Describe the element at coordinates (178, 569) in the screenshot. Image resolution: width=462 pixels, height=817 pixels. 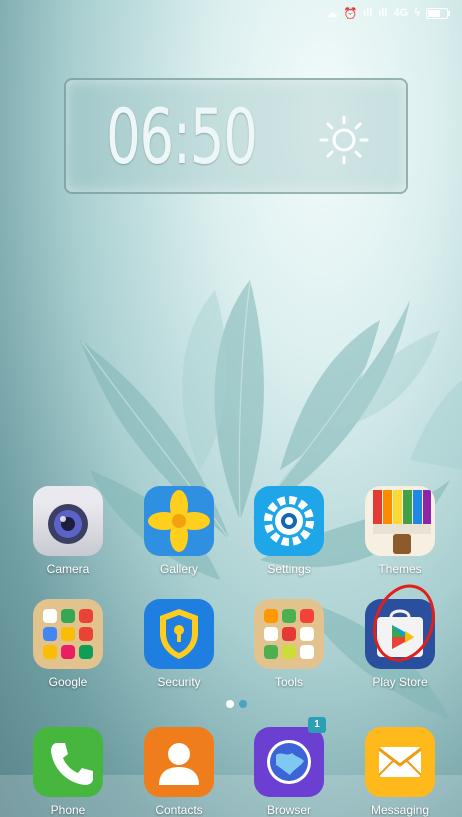
I see `app-label: Gallery` at that location.